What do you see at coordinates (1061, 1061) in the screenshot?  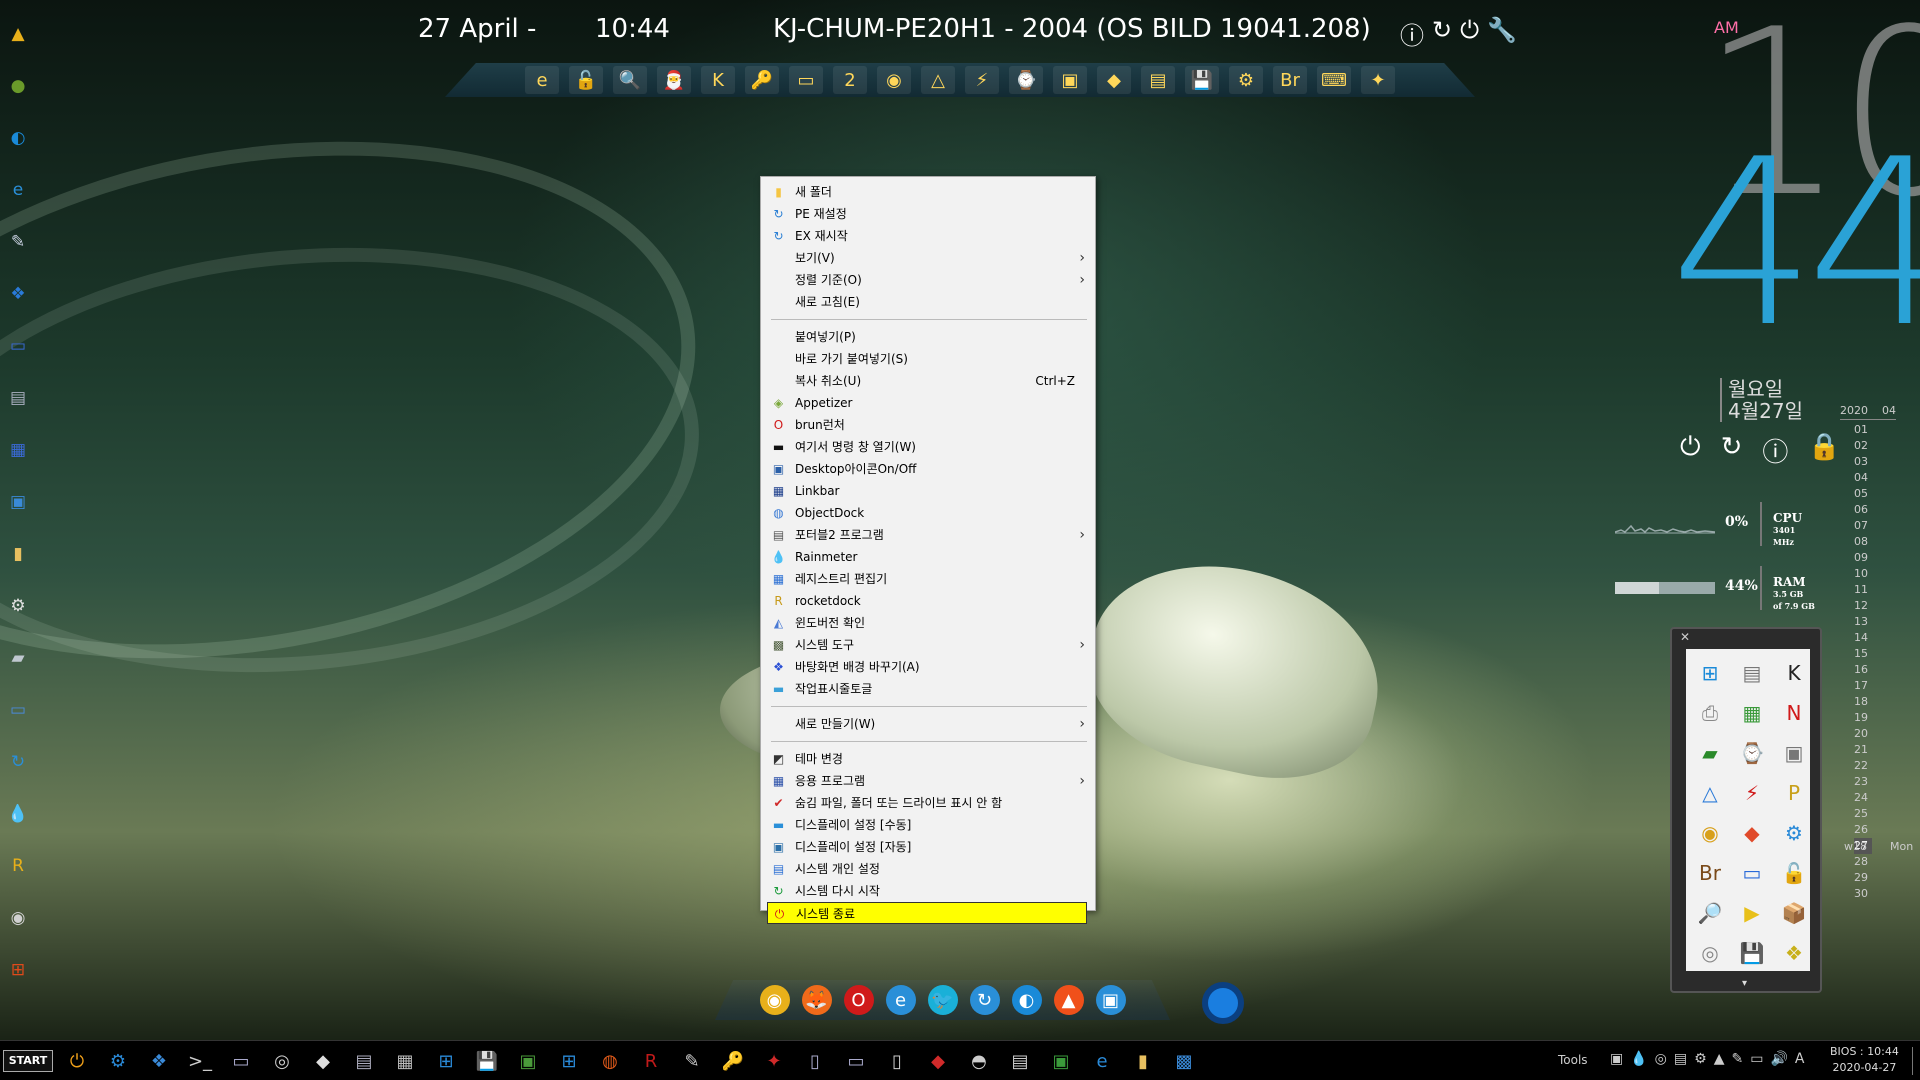 I see `image-icon: ▣` at bounding box center [1061, 1061].